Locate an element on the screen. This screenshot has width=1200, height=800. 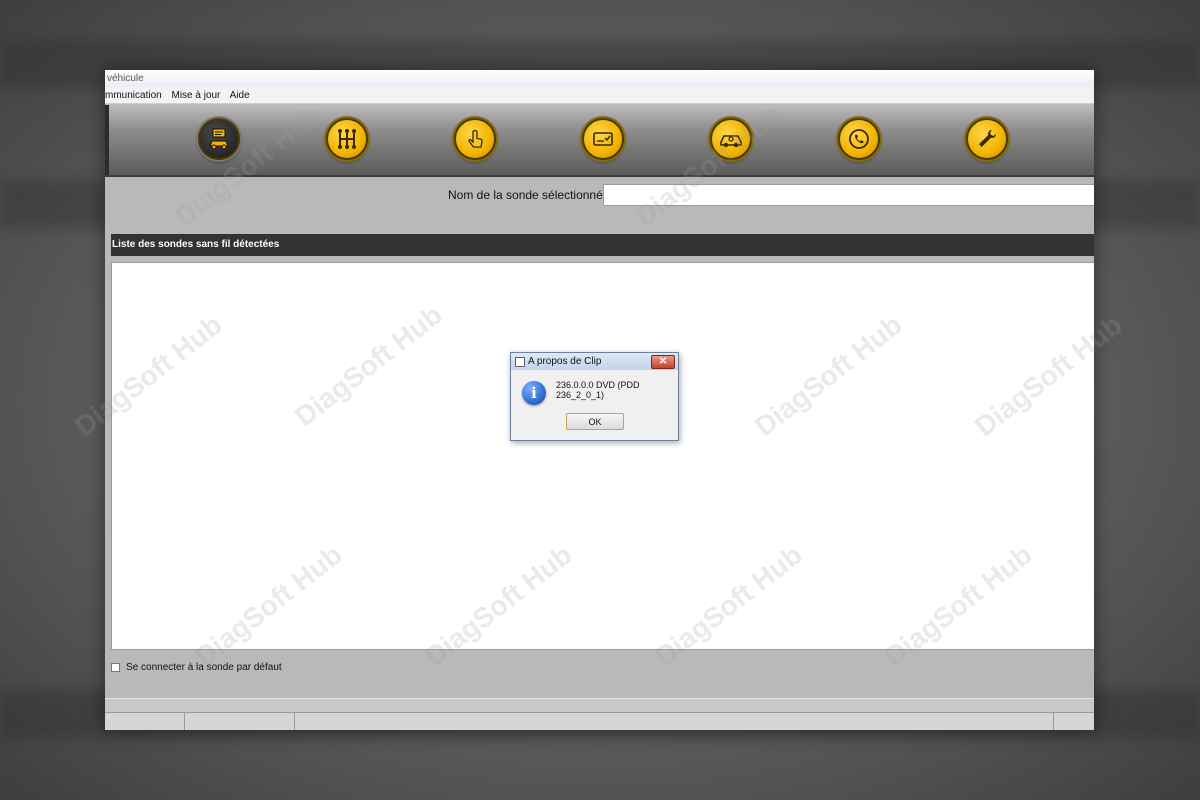
default-connect-checkbox is located at coordinates (115, 667).